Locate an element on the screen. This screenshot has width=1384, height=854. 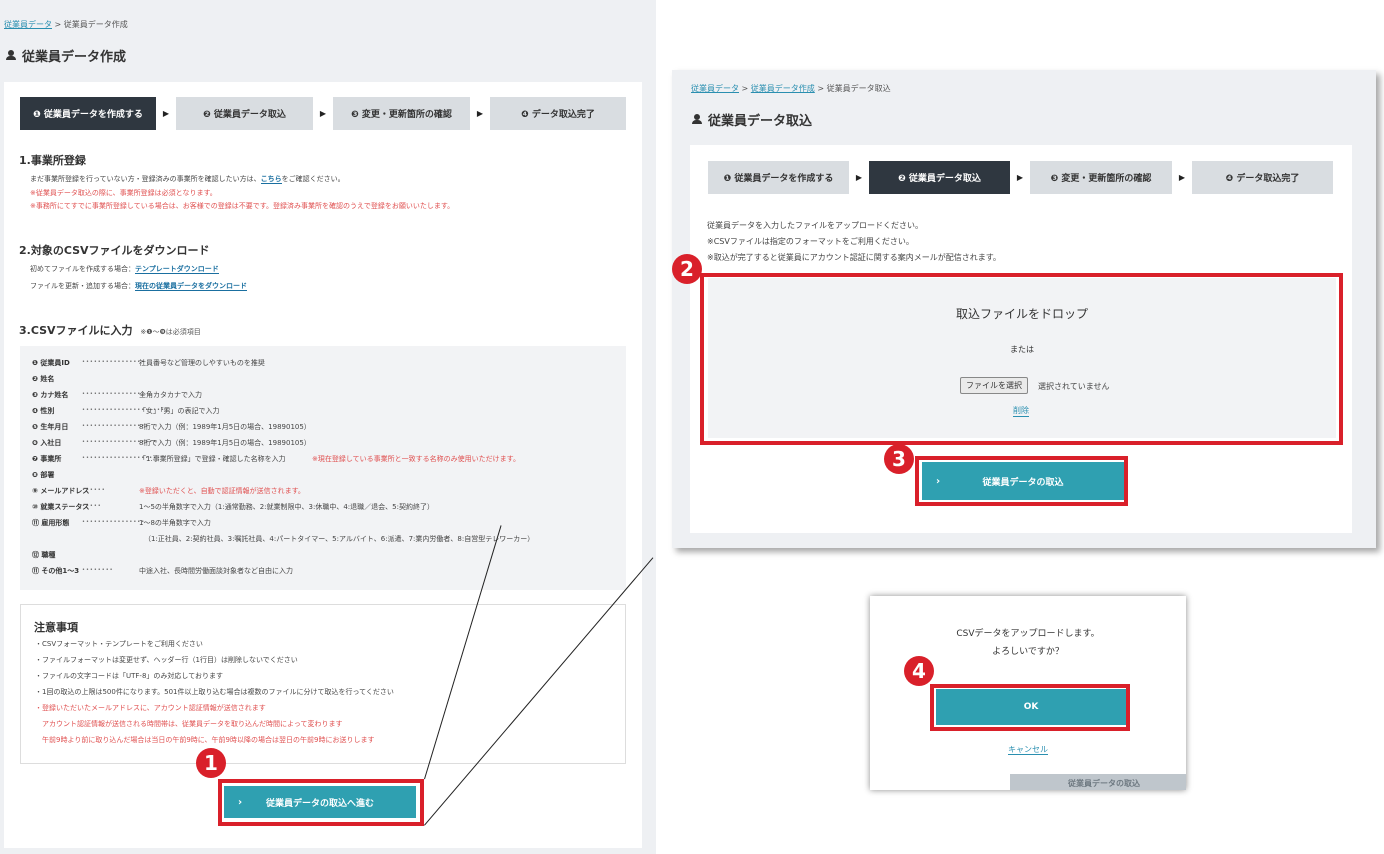
cancel-link-wrap: キャンセル is located at coordinates (1028, 749).